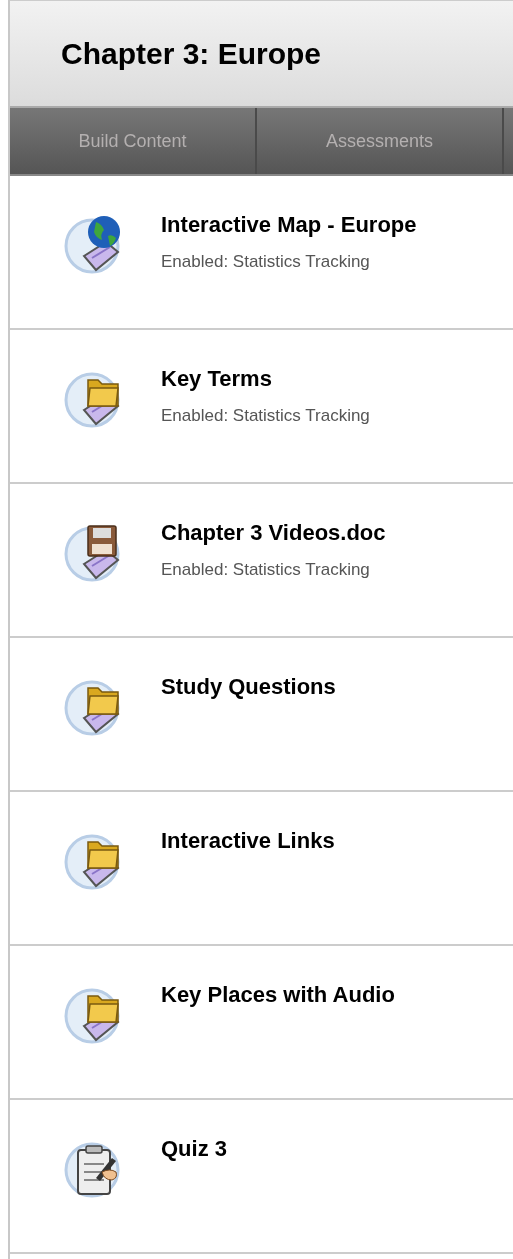 This screenshot has width=513, height=1259. What do you see at coordinates (265, 379) in the screenshot?
I see `item-title-link: Key Terms` at bounding box center [265, 379].